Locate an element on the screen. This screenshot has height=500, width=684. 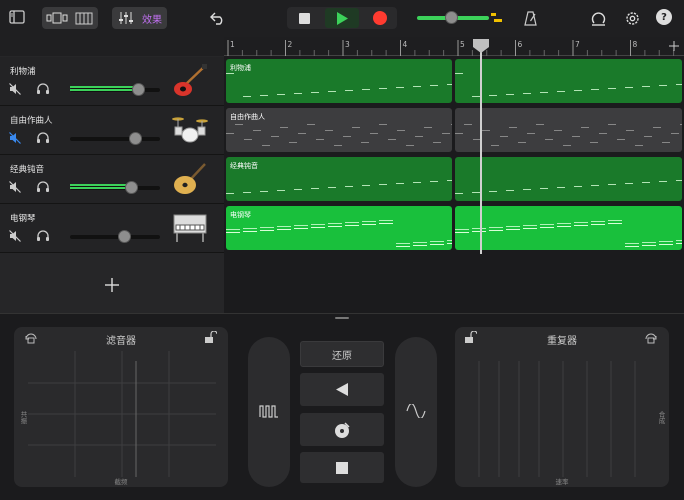
turntable-icon is located at coordinates (342, 429).